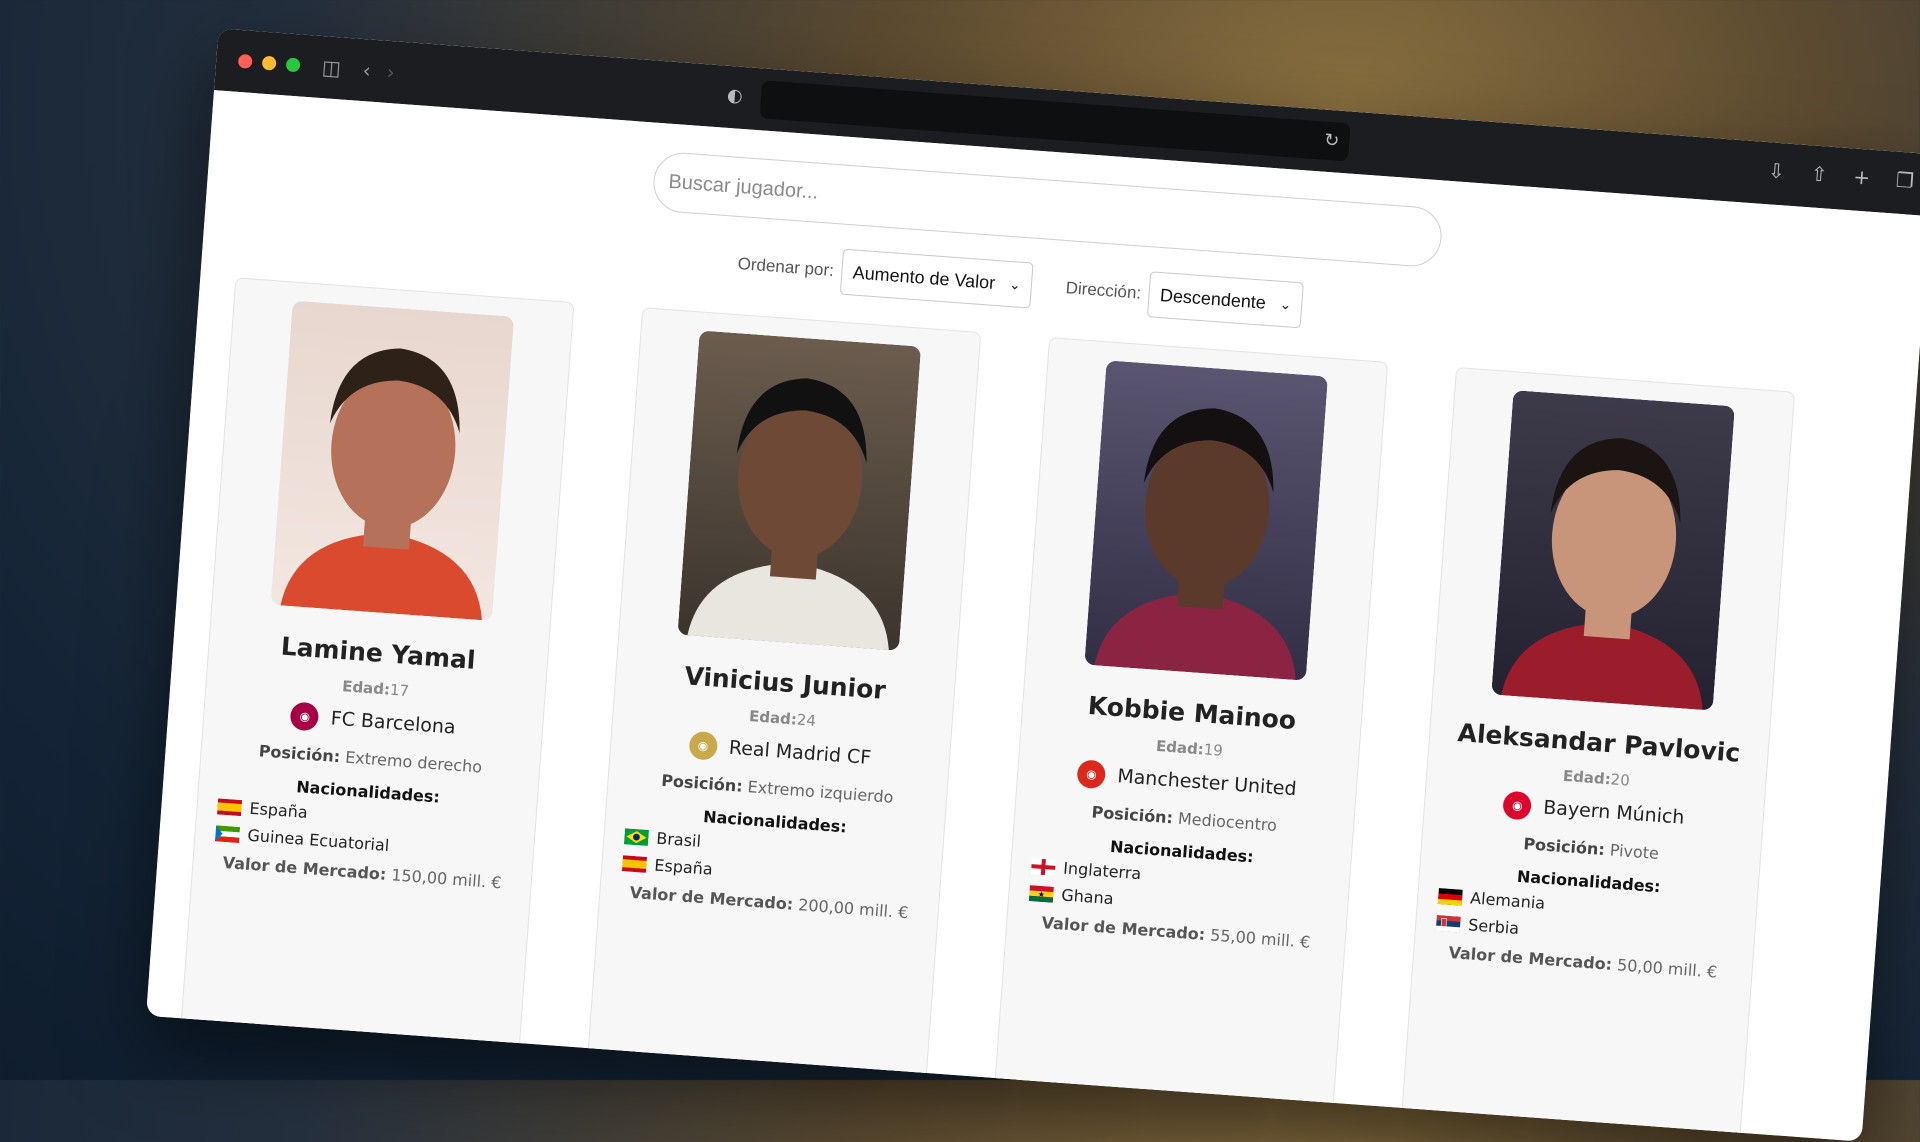  Describe the element at coordinates (1087, 897) in the screenshot. I see `nationality-name: Ghana` at that location.